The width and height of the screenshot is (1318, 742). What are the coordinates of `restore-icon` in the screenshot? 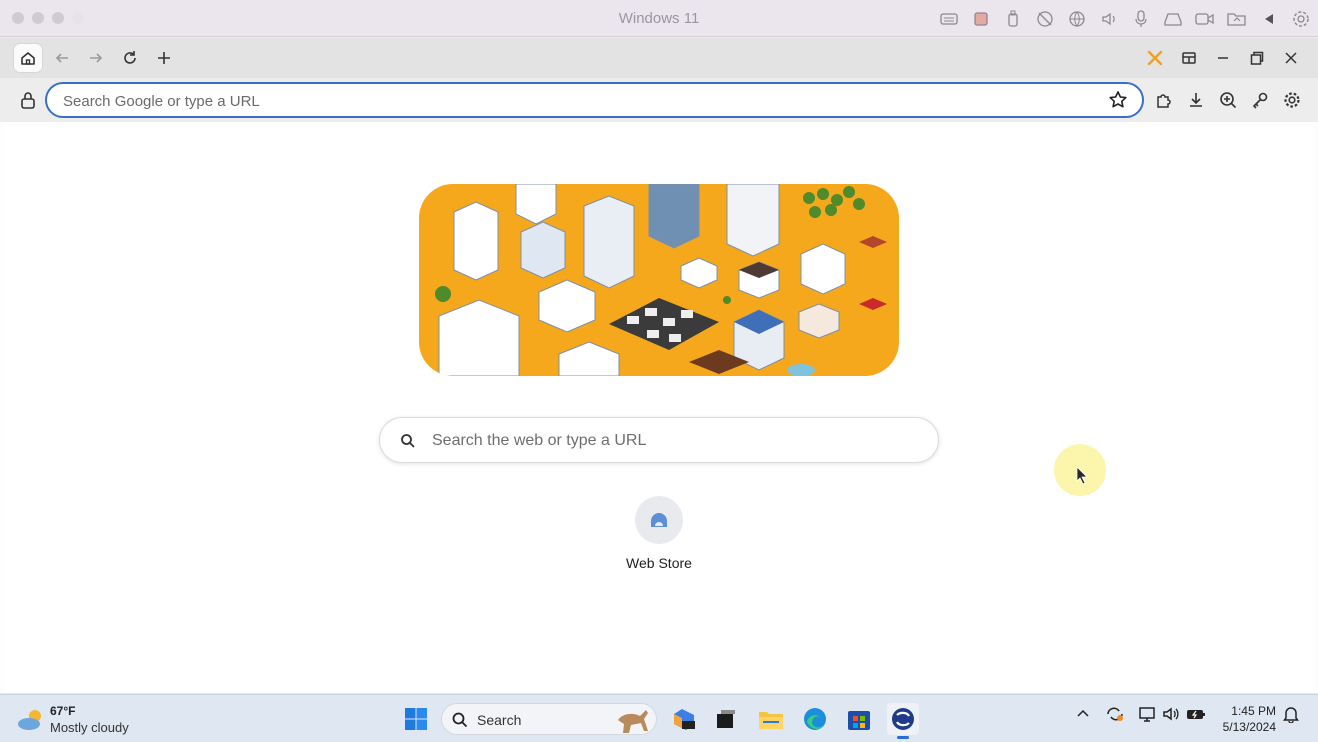 It's located at (1257, 58).